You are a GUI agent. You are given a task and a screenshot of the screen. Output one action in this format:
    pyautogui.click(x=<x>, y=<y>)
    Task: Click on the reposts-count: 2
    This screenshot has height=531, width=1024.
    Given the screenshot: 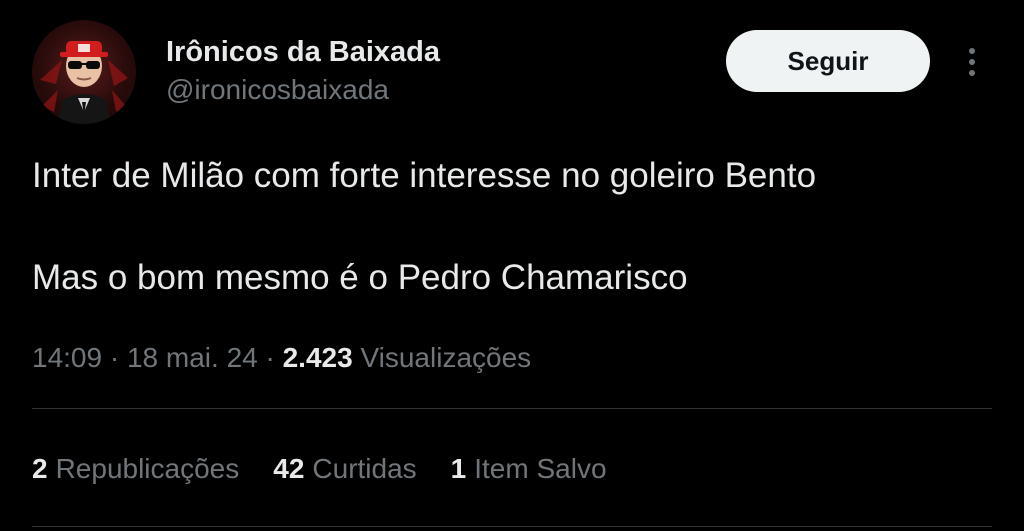 What is the action you would take?
    pyautogui.click(x=40, y=468)
    